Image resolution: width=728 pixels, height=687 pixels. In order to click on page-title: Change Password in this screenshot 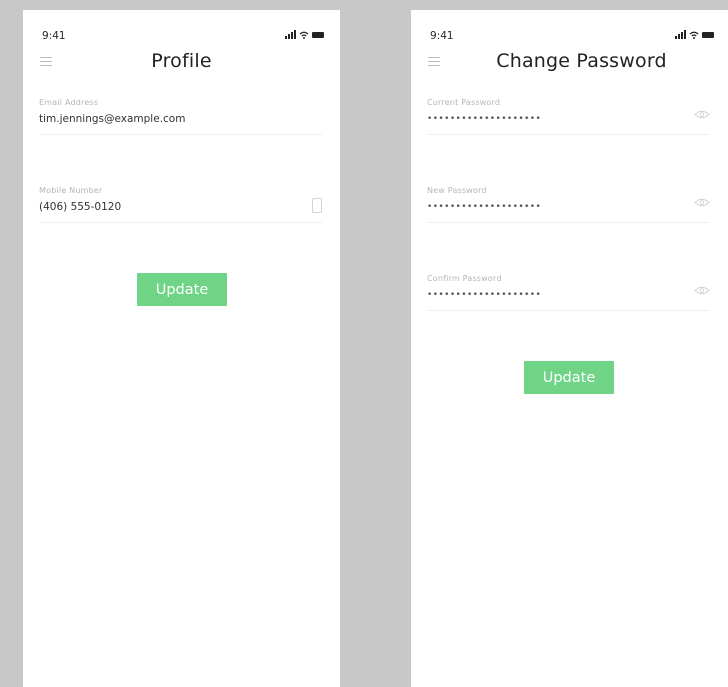, I will do `click(581, 61)`.